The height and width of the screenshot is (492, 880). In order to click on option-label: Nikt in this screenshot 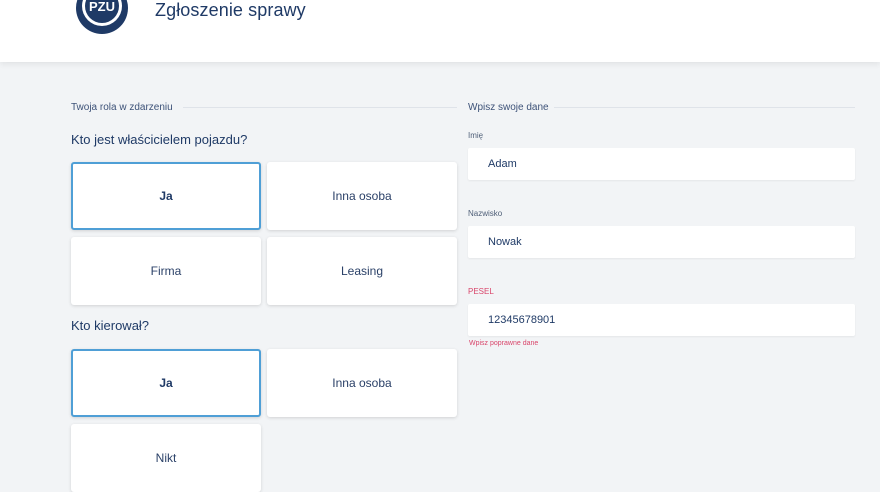, I will do `click(166, 458)`.